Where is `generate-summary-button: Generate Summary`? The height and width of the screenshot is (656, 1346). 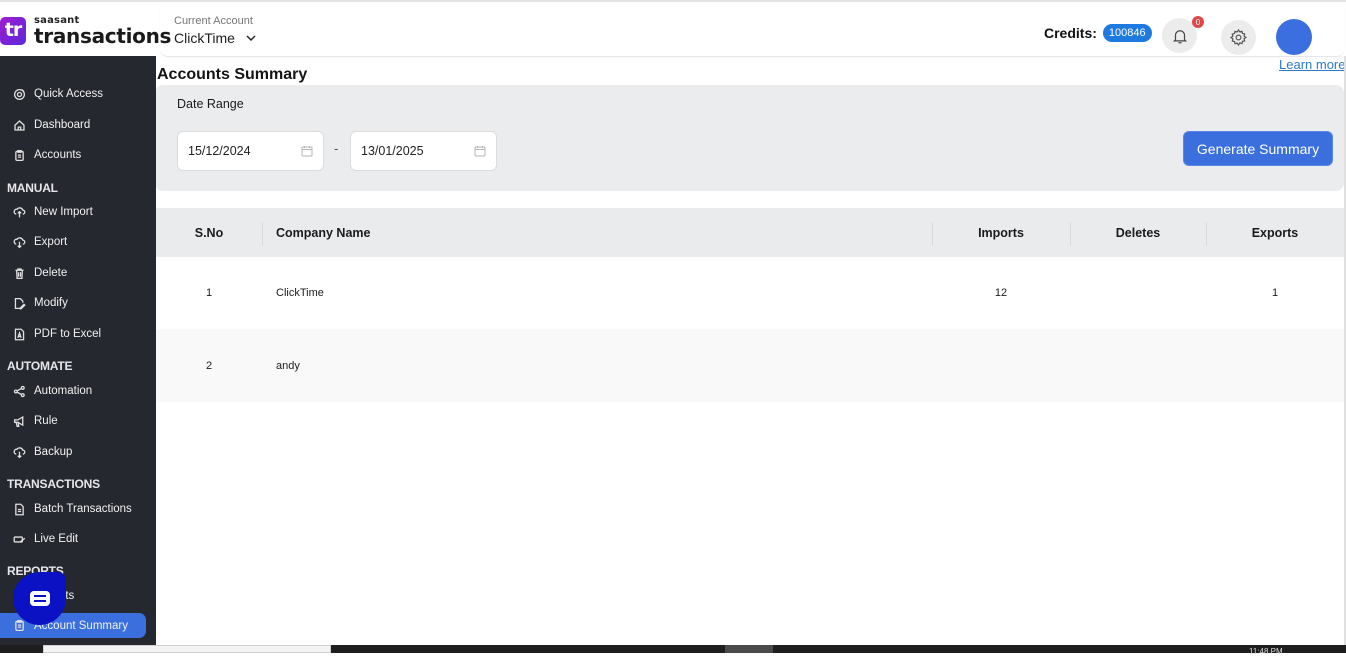 generate-summary-button: Generate Summary is located at coordinates (1258, 148).